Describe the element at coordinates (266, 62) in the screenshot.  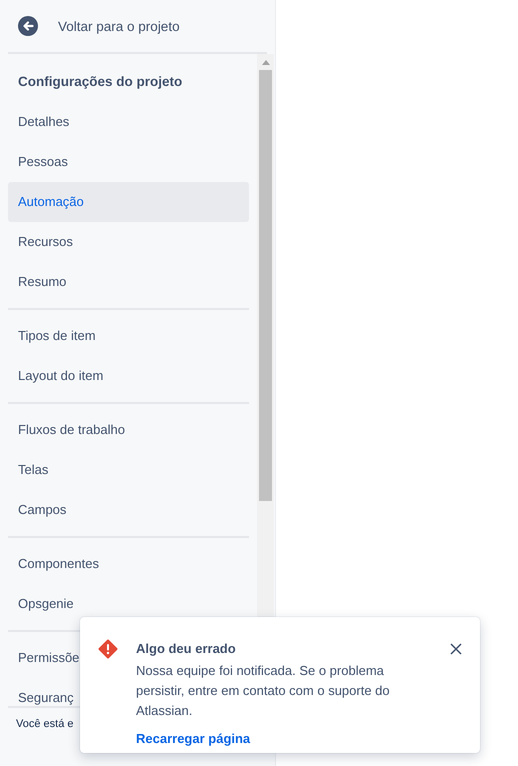
I see `scroll-up-arrow-icon` at that location.